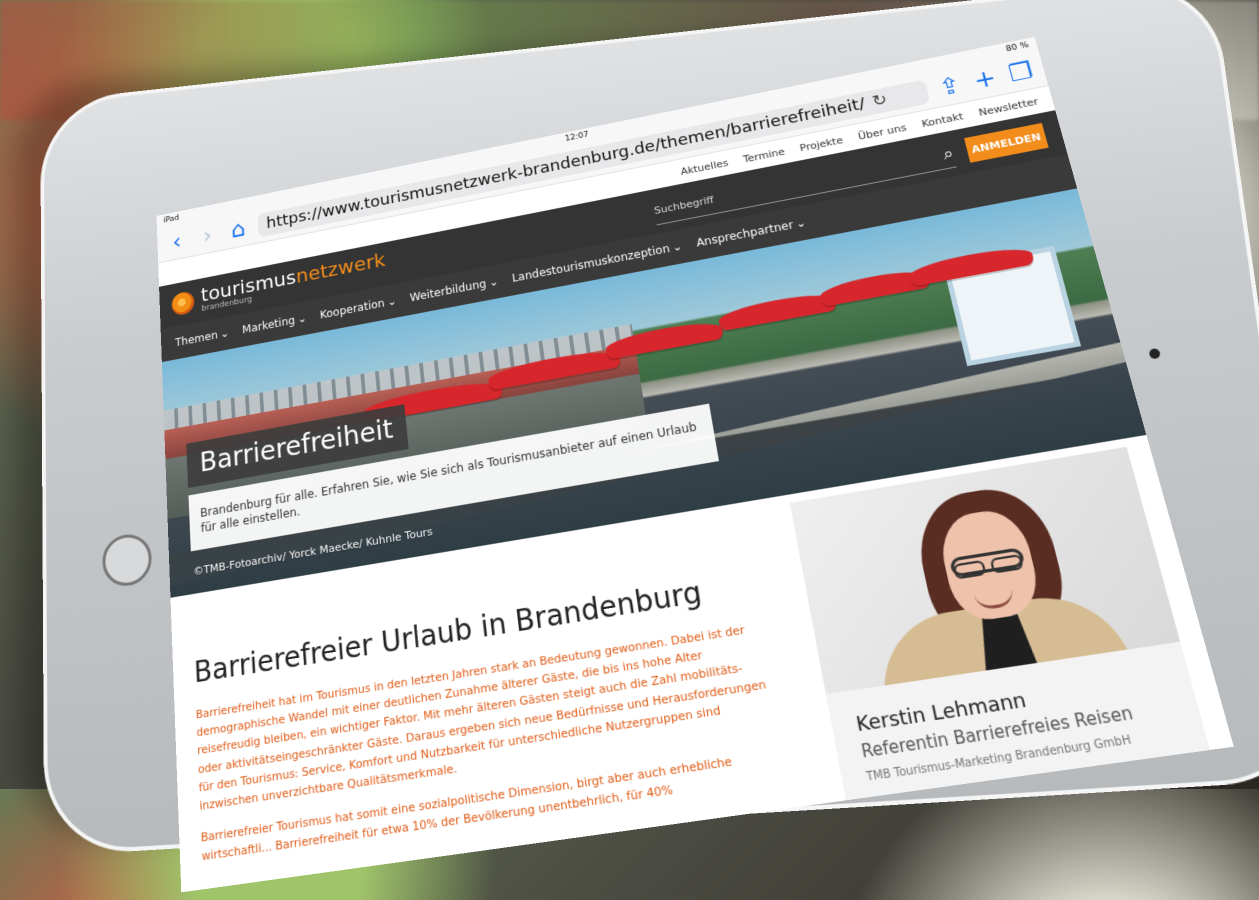 The height and width of the screenshot is (900, 1259). Describe the element at coordinates (1006, 142) in the screenshot. I see `login-button: ANMELDEN` at that location.